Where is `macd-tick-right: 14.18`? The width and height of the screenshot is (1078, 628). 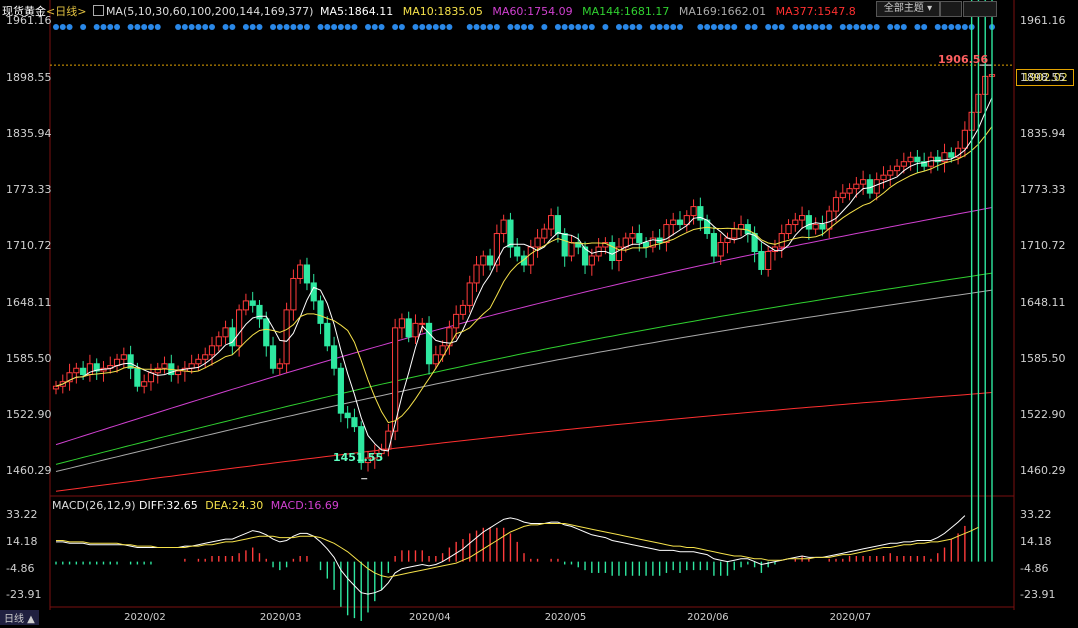
macd-tick-right: 14.18 is located at coordinates (1036, 541).